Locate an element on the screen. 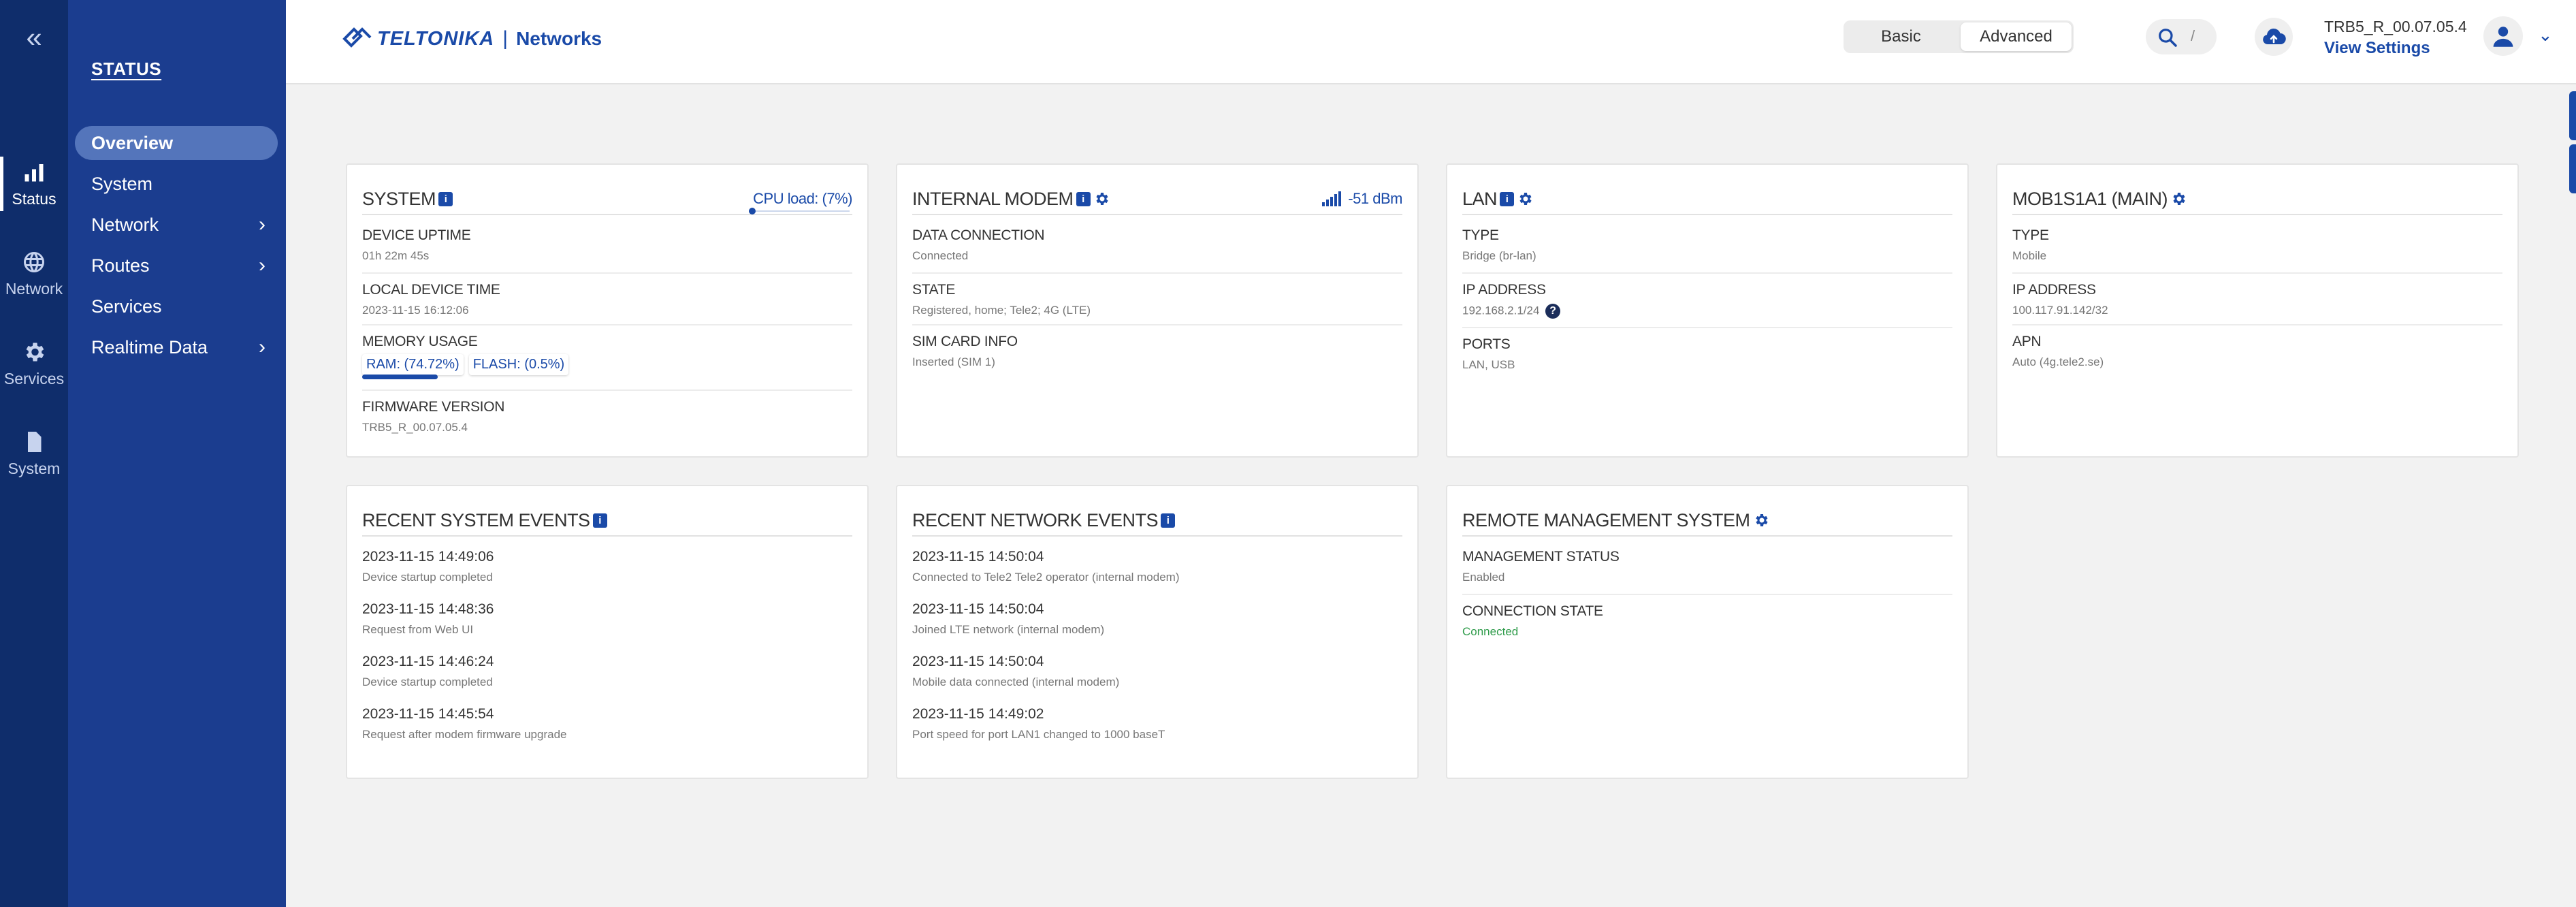 The image size is (2576, 907). event-description: Device startup completed is located at coordinates (428, 577).